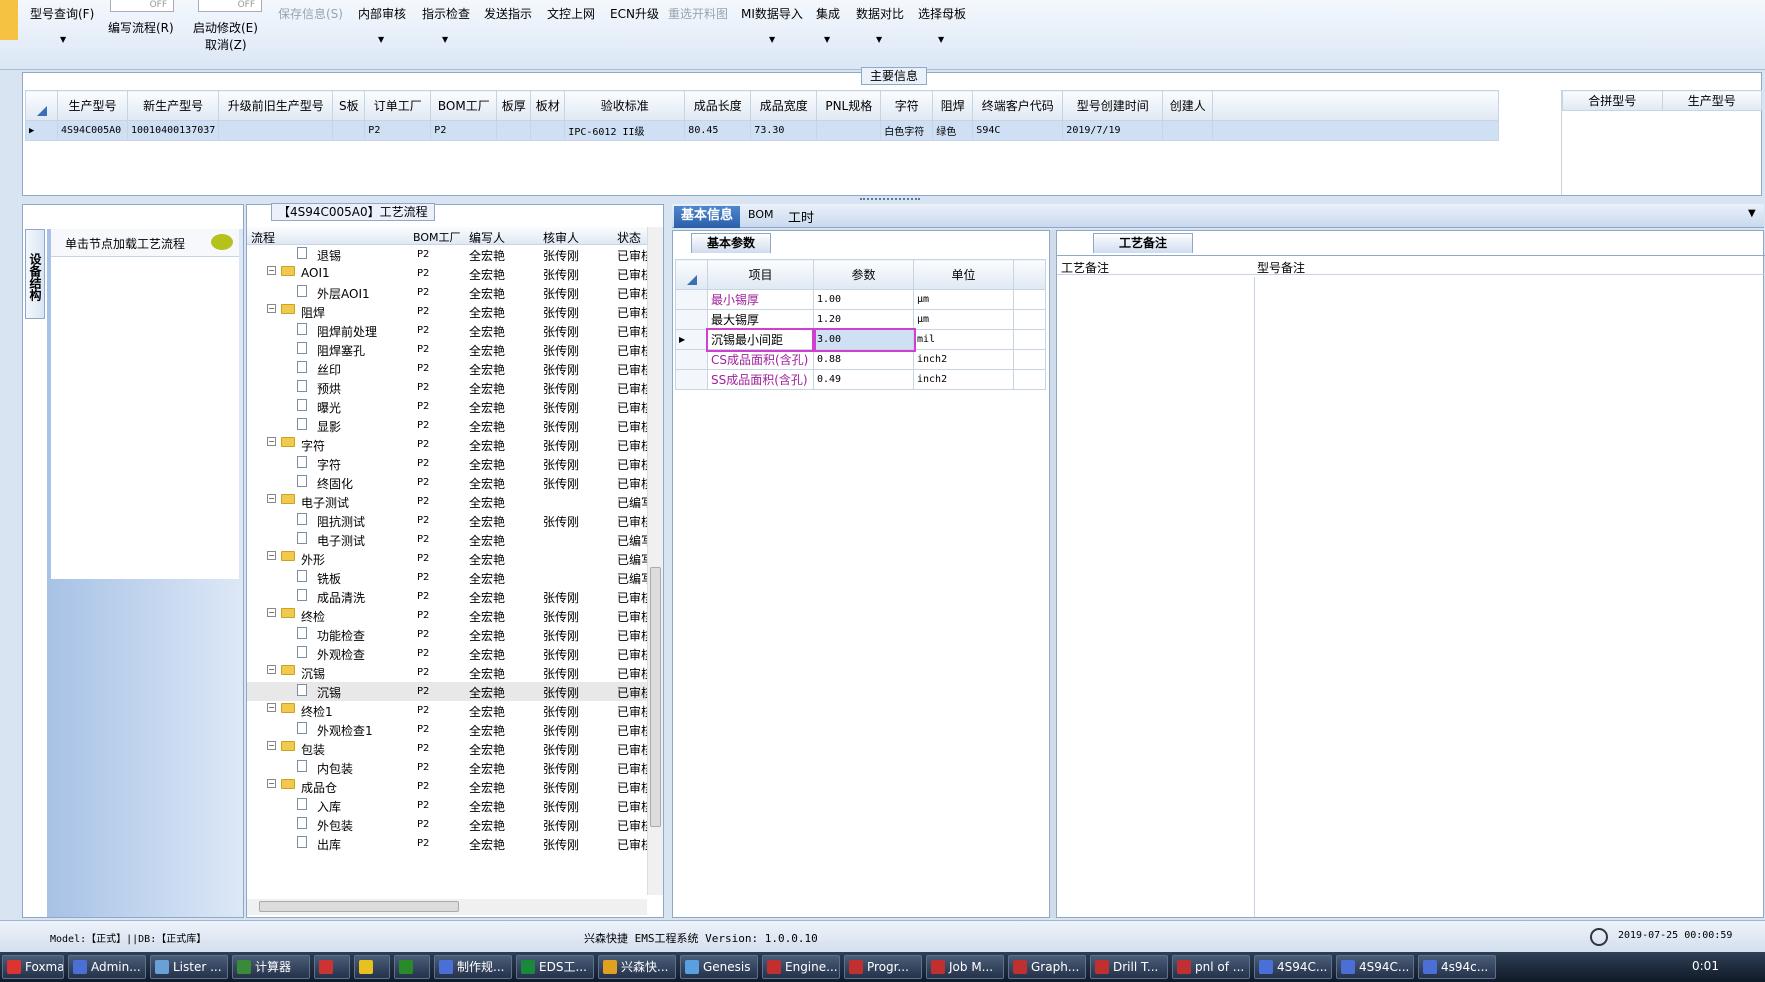 The height and width of the screenshot is (982, 1765). What do you see at coordinates (849, 105) in the screenshot?
I see `main-col-11: PNL规格` at bounding box center [849, 105].